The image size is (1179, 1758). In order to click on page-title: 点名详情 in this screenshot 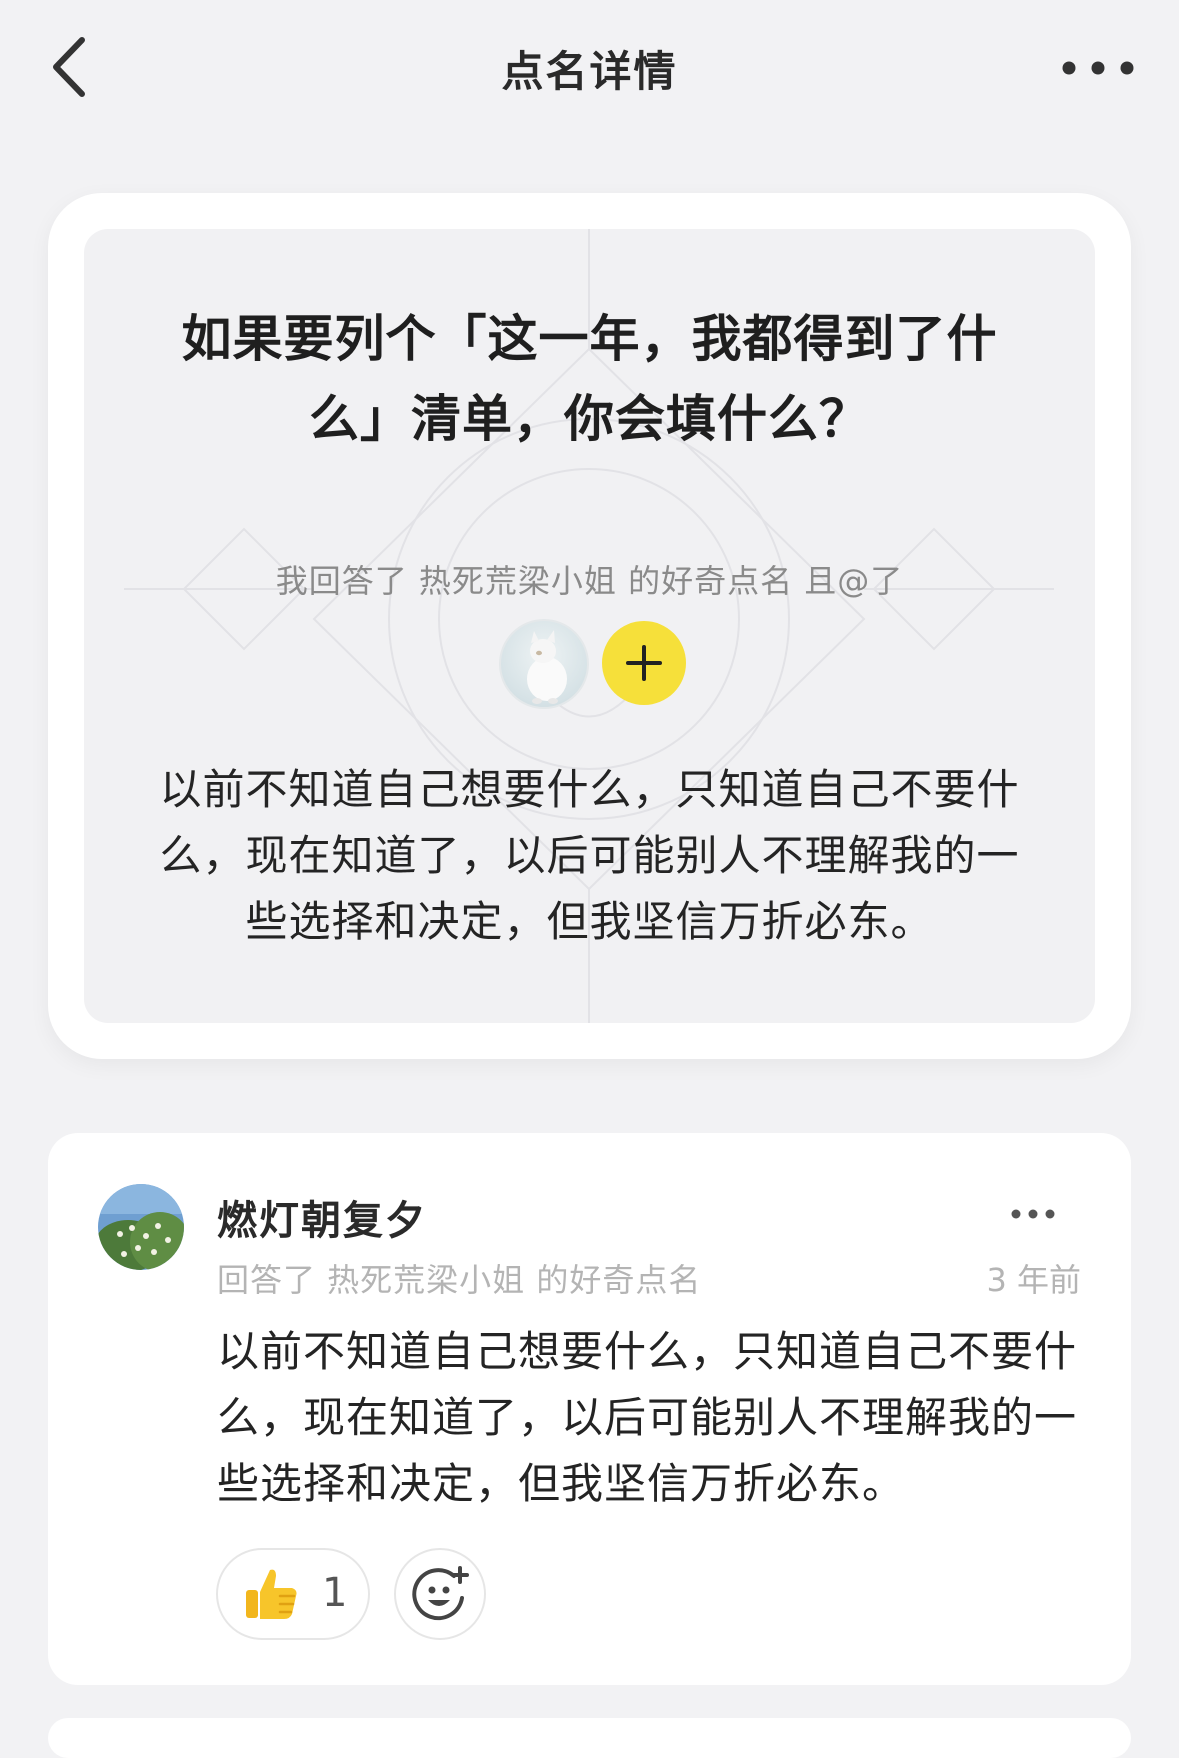, I will do `click(589, 71)`.